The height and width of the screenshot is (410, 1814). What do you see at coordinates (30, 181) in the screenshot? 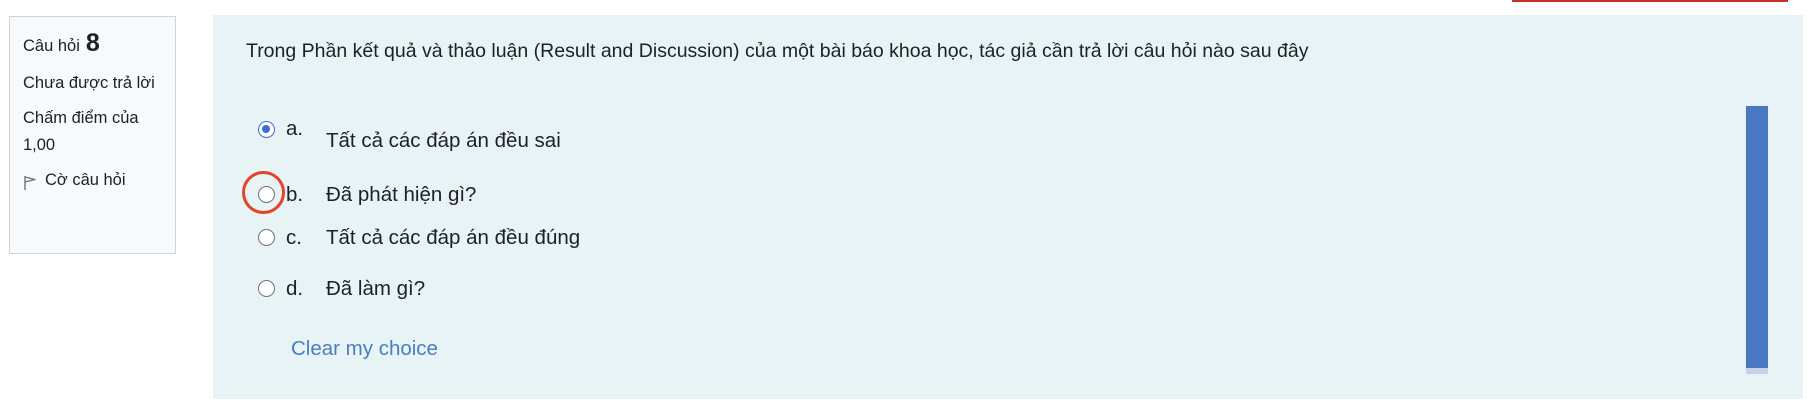
I see `flag-outline-icon` at bounding box center [30, 181].